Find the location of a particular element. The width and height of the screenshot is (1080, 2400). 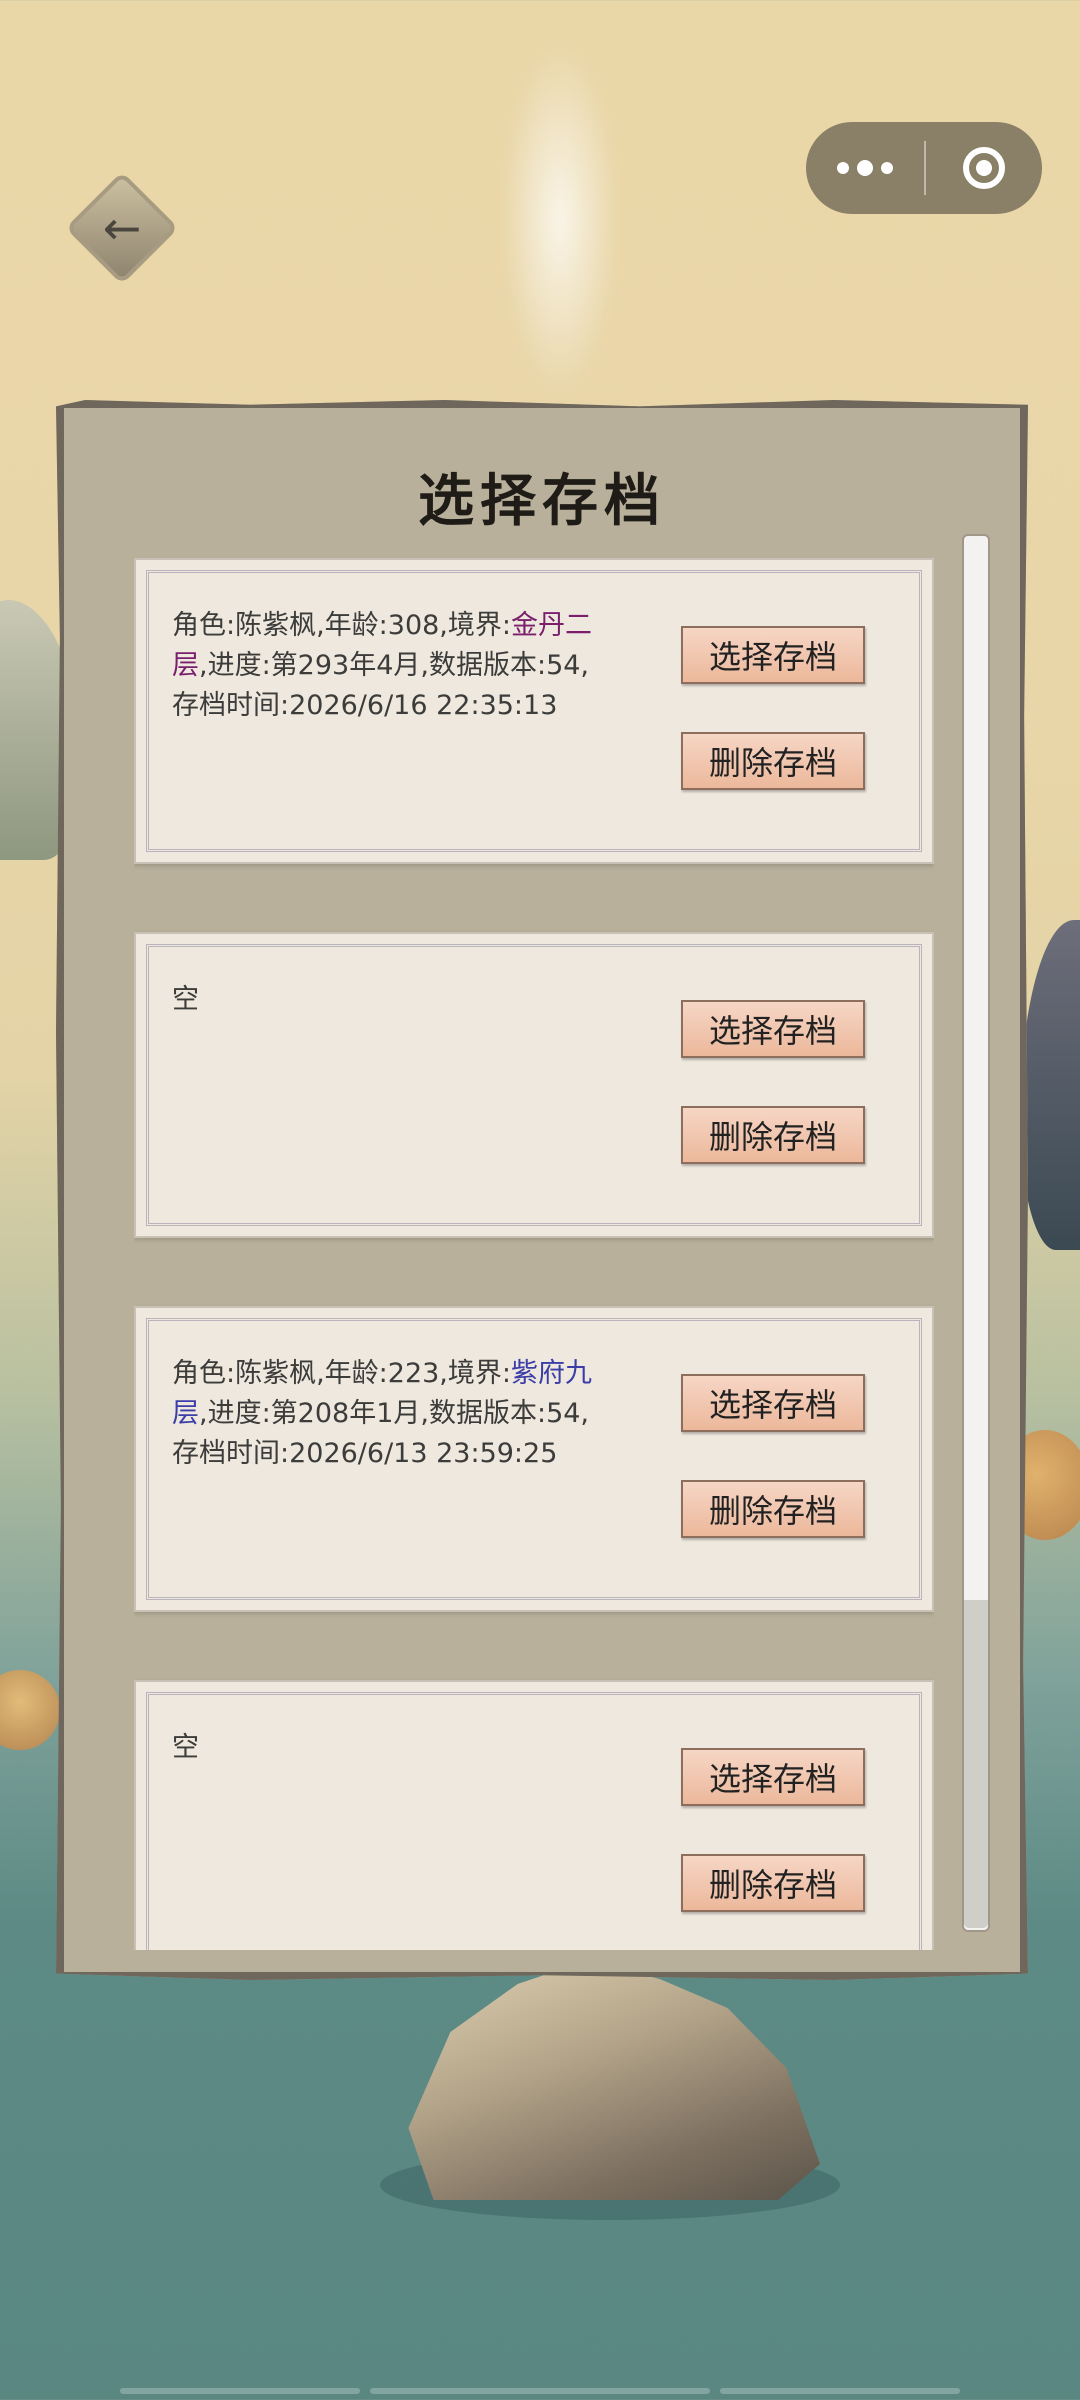

cliff-scenery-right is located at coordinates (1050, 1085).